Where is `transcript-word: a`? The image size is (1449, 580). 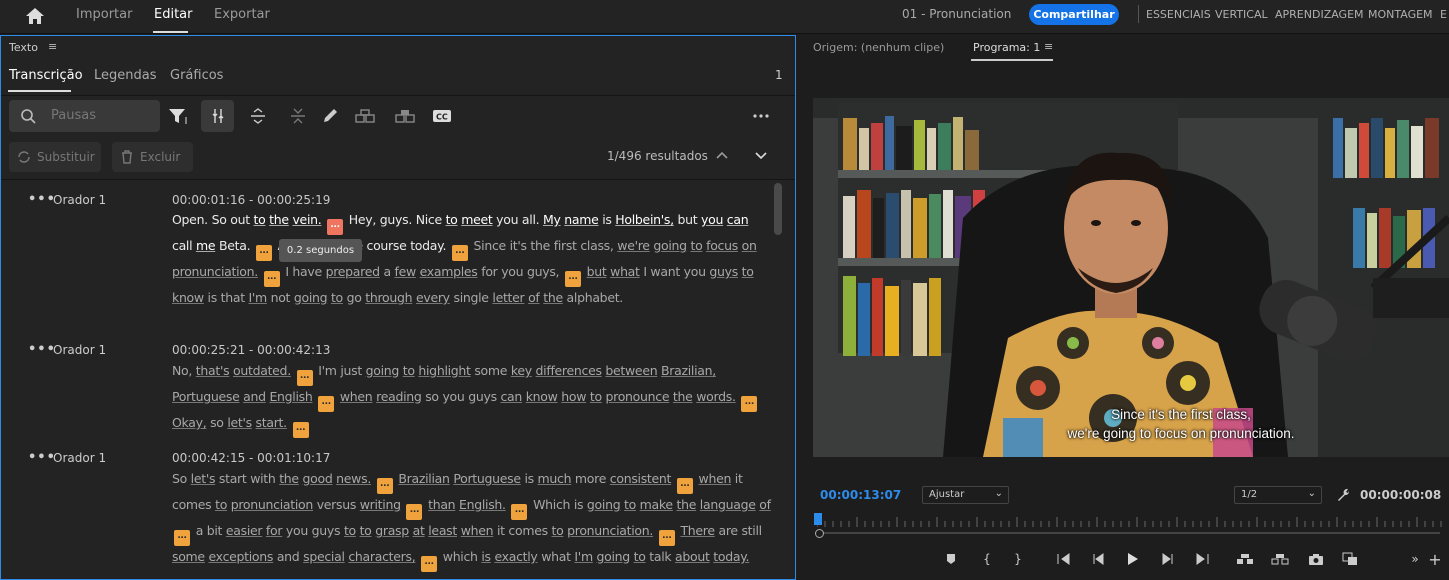 transcript-word: a is located at coordinates (200, 530).